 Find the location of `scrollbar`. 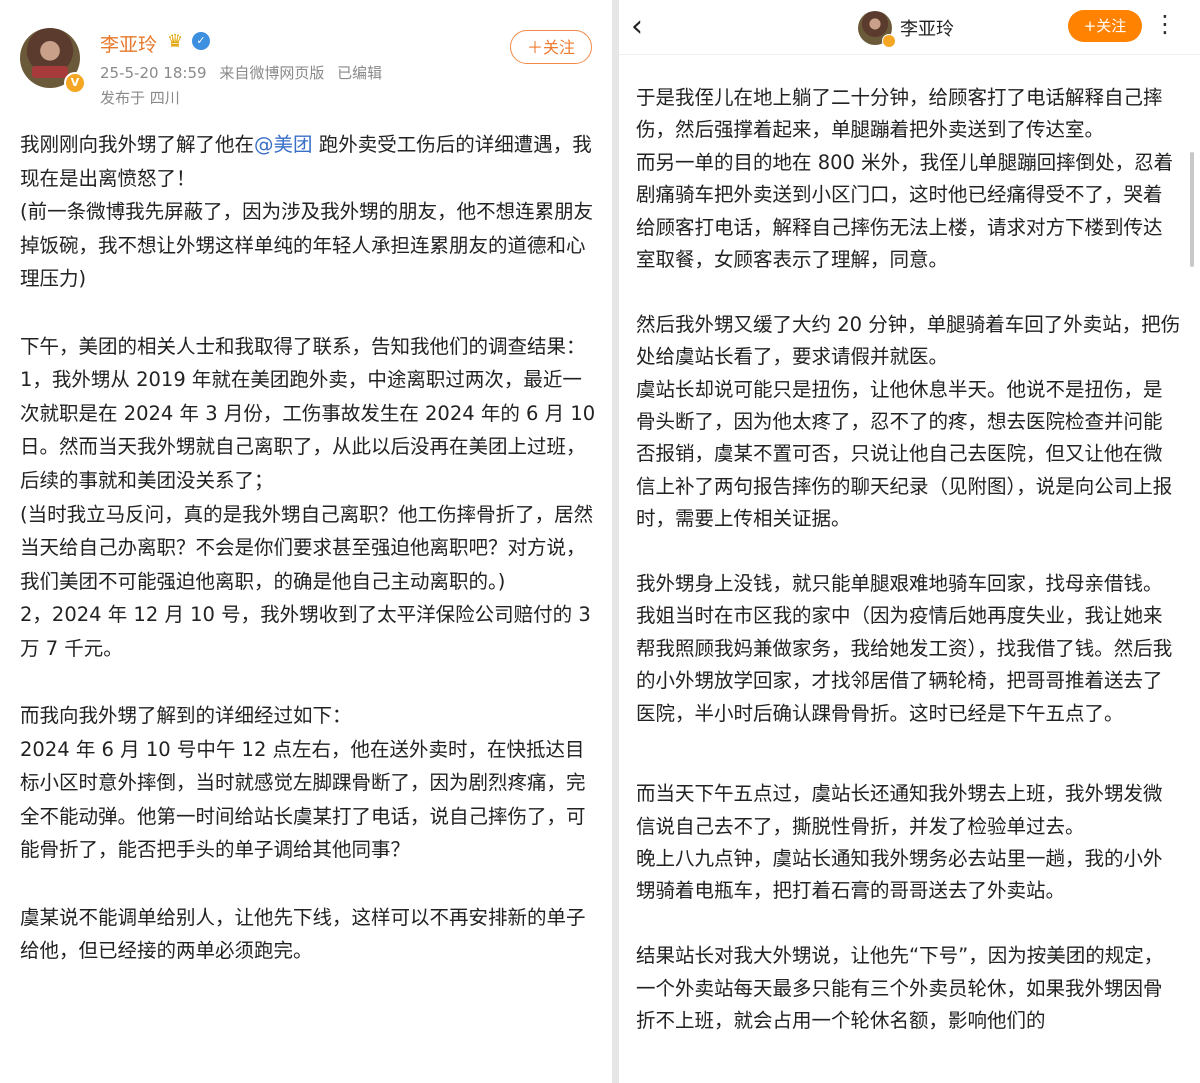

scrollbar is located at coordinates (1192, 209).